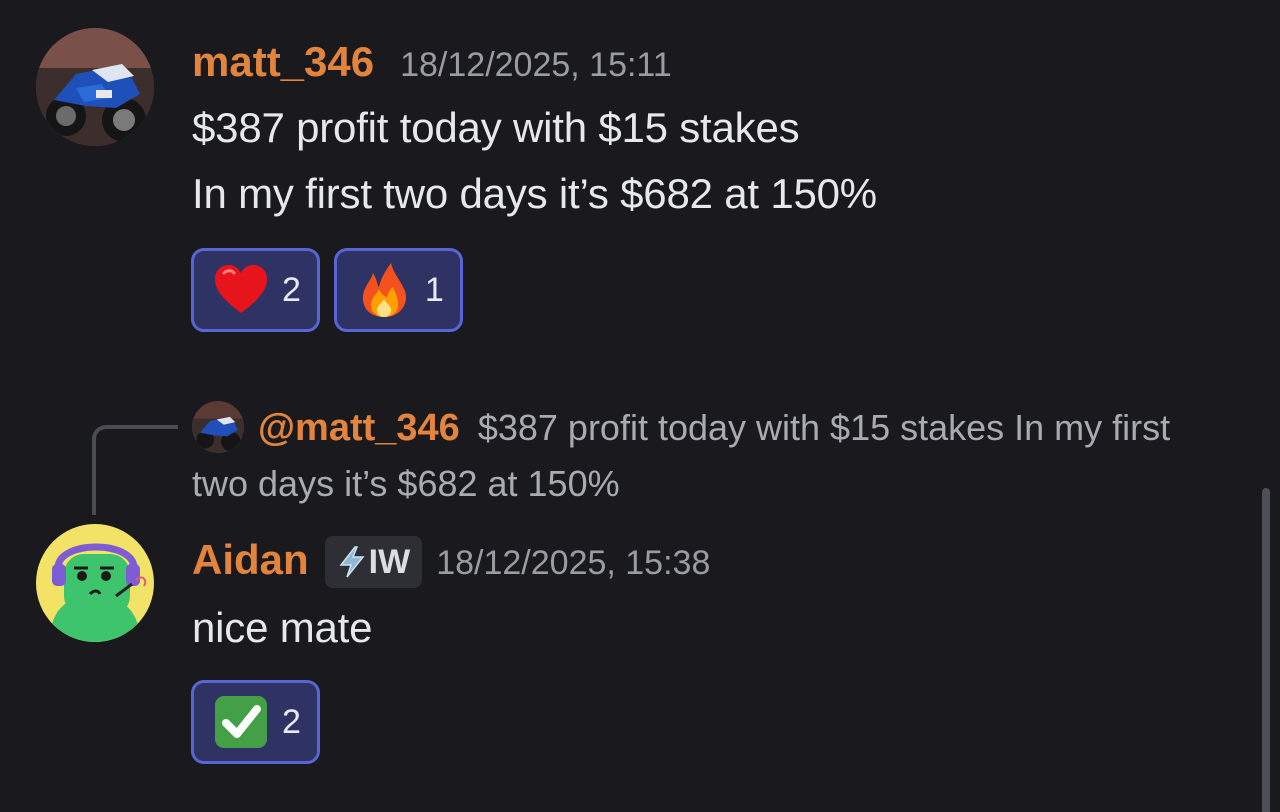 The width and height of the screenshot is (1280, 812). Describe the element at coordinates (241, 289) in the screenshot. I see `heart-icon` at that location.